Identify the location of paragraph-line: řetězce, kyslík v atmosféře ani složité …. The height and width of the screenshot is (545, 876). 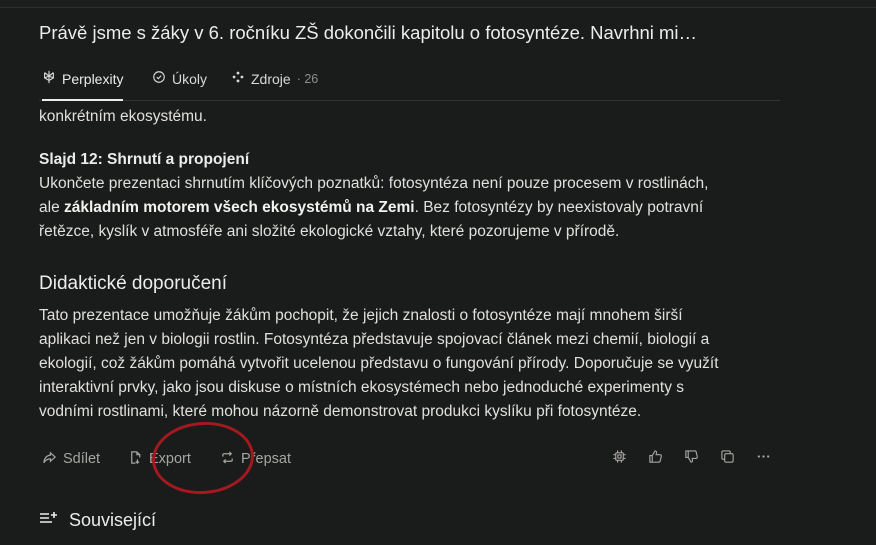
(329, 231).